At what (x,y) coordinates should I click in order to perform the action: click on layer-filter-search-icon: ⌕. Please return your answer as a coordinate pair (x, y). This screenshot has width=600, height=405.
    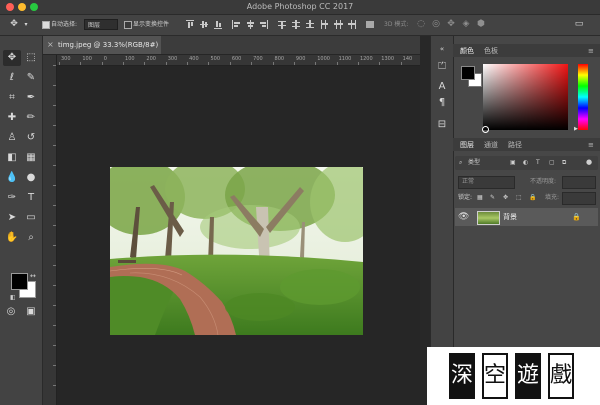
    Looking at the image, I should click on (460, 163).